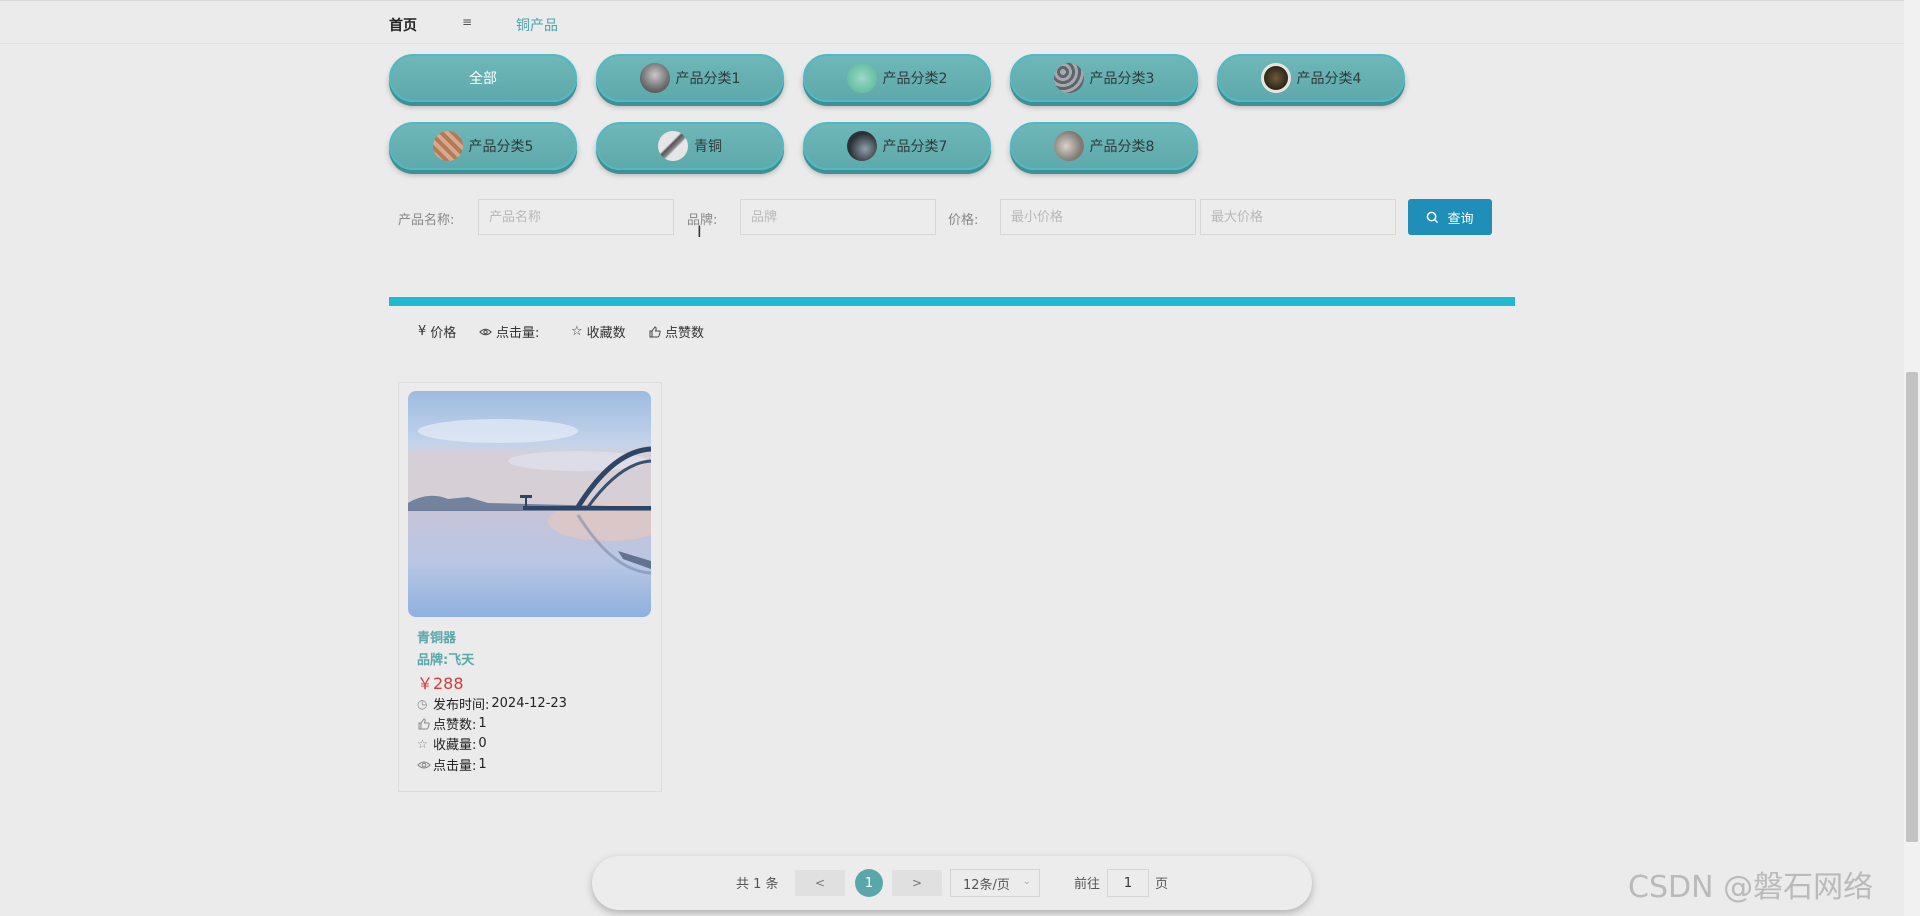 Image resolution: width=1920 pixels, height=916 pixels. What do you see at coordinates (1329, 79) in the screenshot?
I see `category-label: 产品分类4` at bounding box center [1329, 79].